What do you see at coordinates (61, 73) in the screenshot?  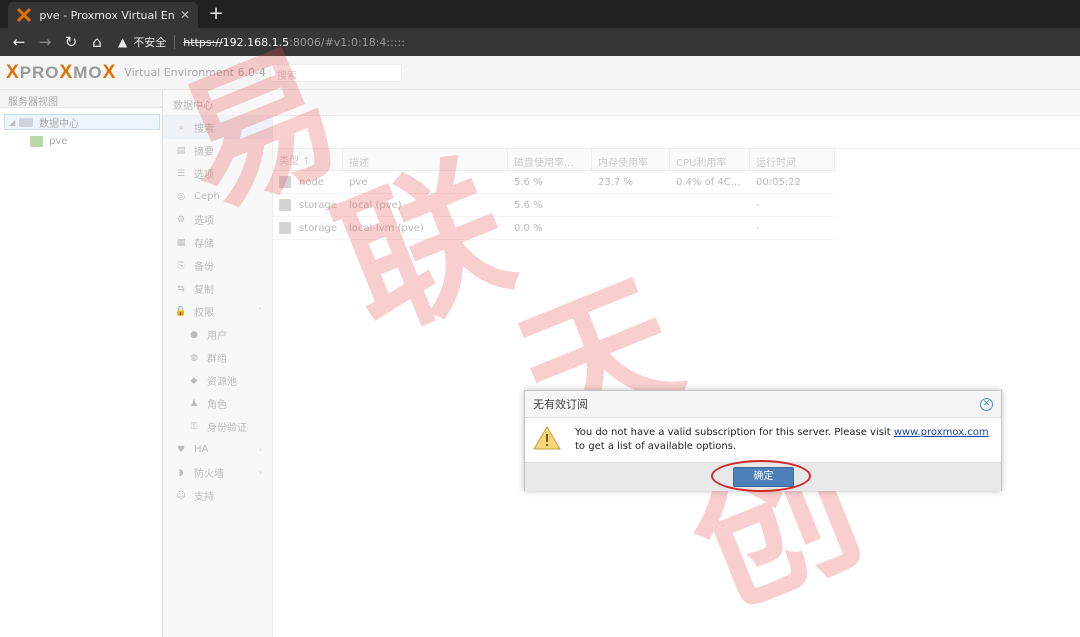 I see `proxmox-logo: X PRO X MO X` at bounding box center [61, 73].